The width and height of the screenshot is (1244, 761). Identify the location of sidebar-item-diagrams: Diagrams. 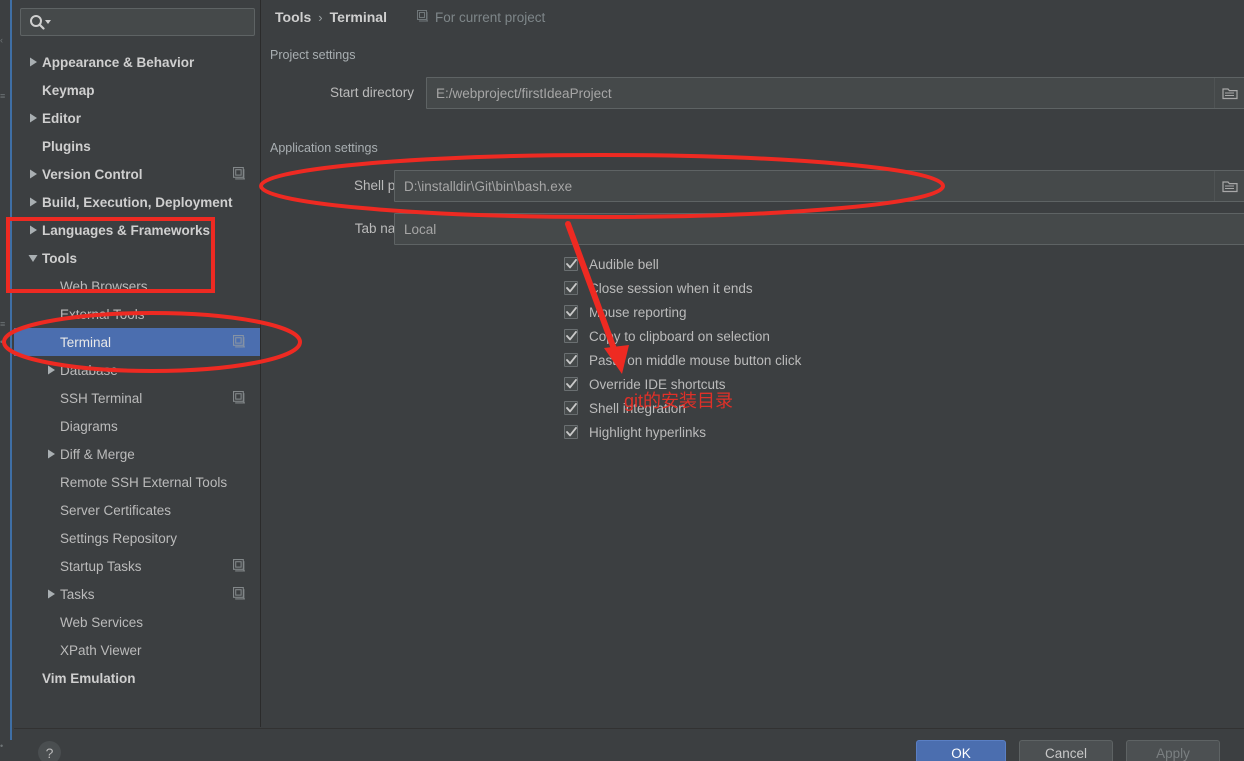
(137, 426).